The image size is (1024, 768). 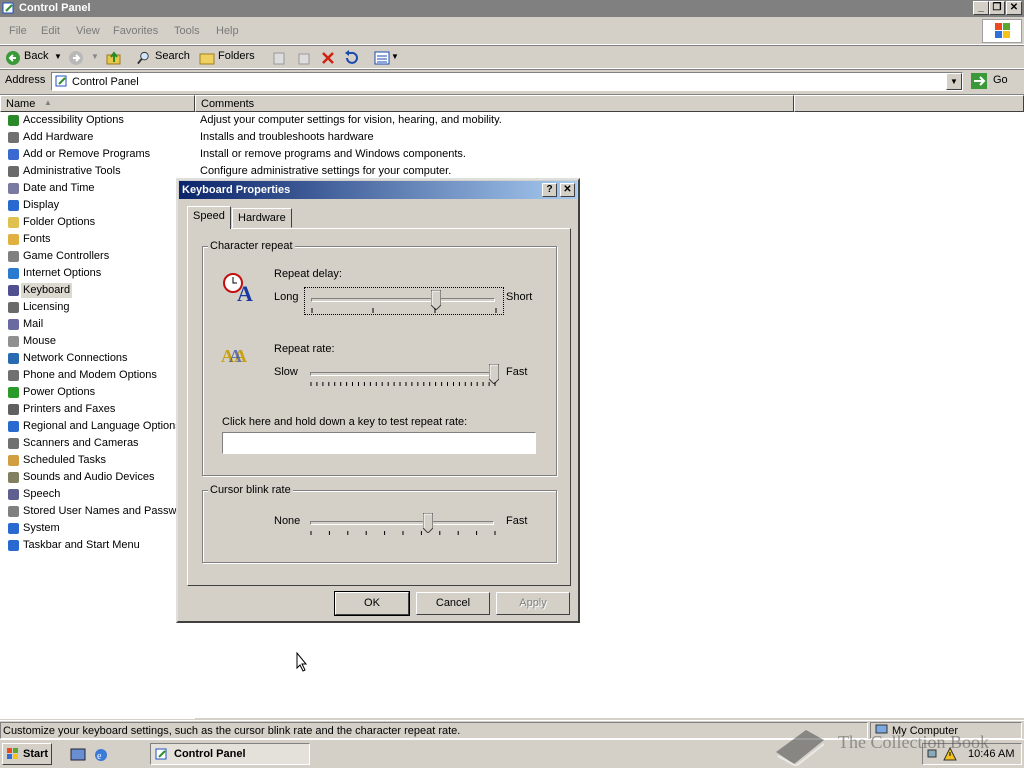 I want to click on system-tray: 10:46 AM, so click(x=972, y=754).